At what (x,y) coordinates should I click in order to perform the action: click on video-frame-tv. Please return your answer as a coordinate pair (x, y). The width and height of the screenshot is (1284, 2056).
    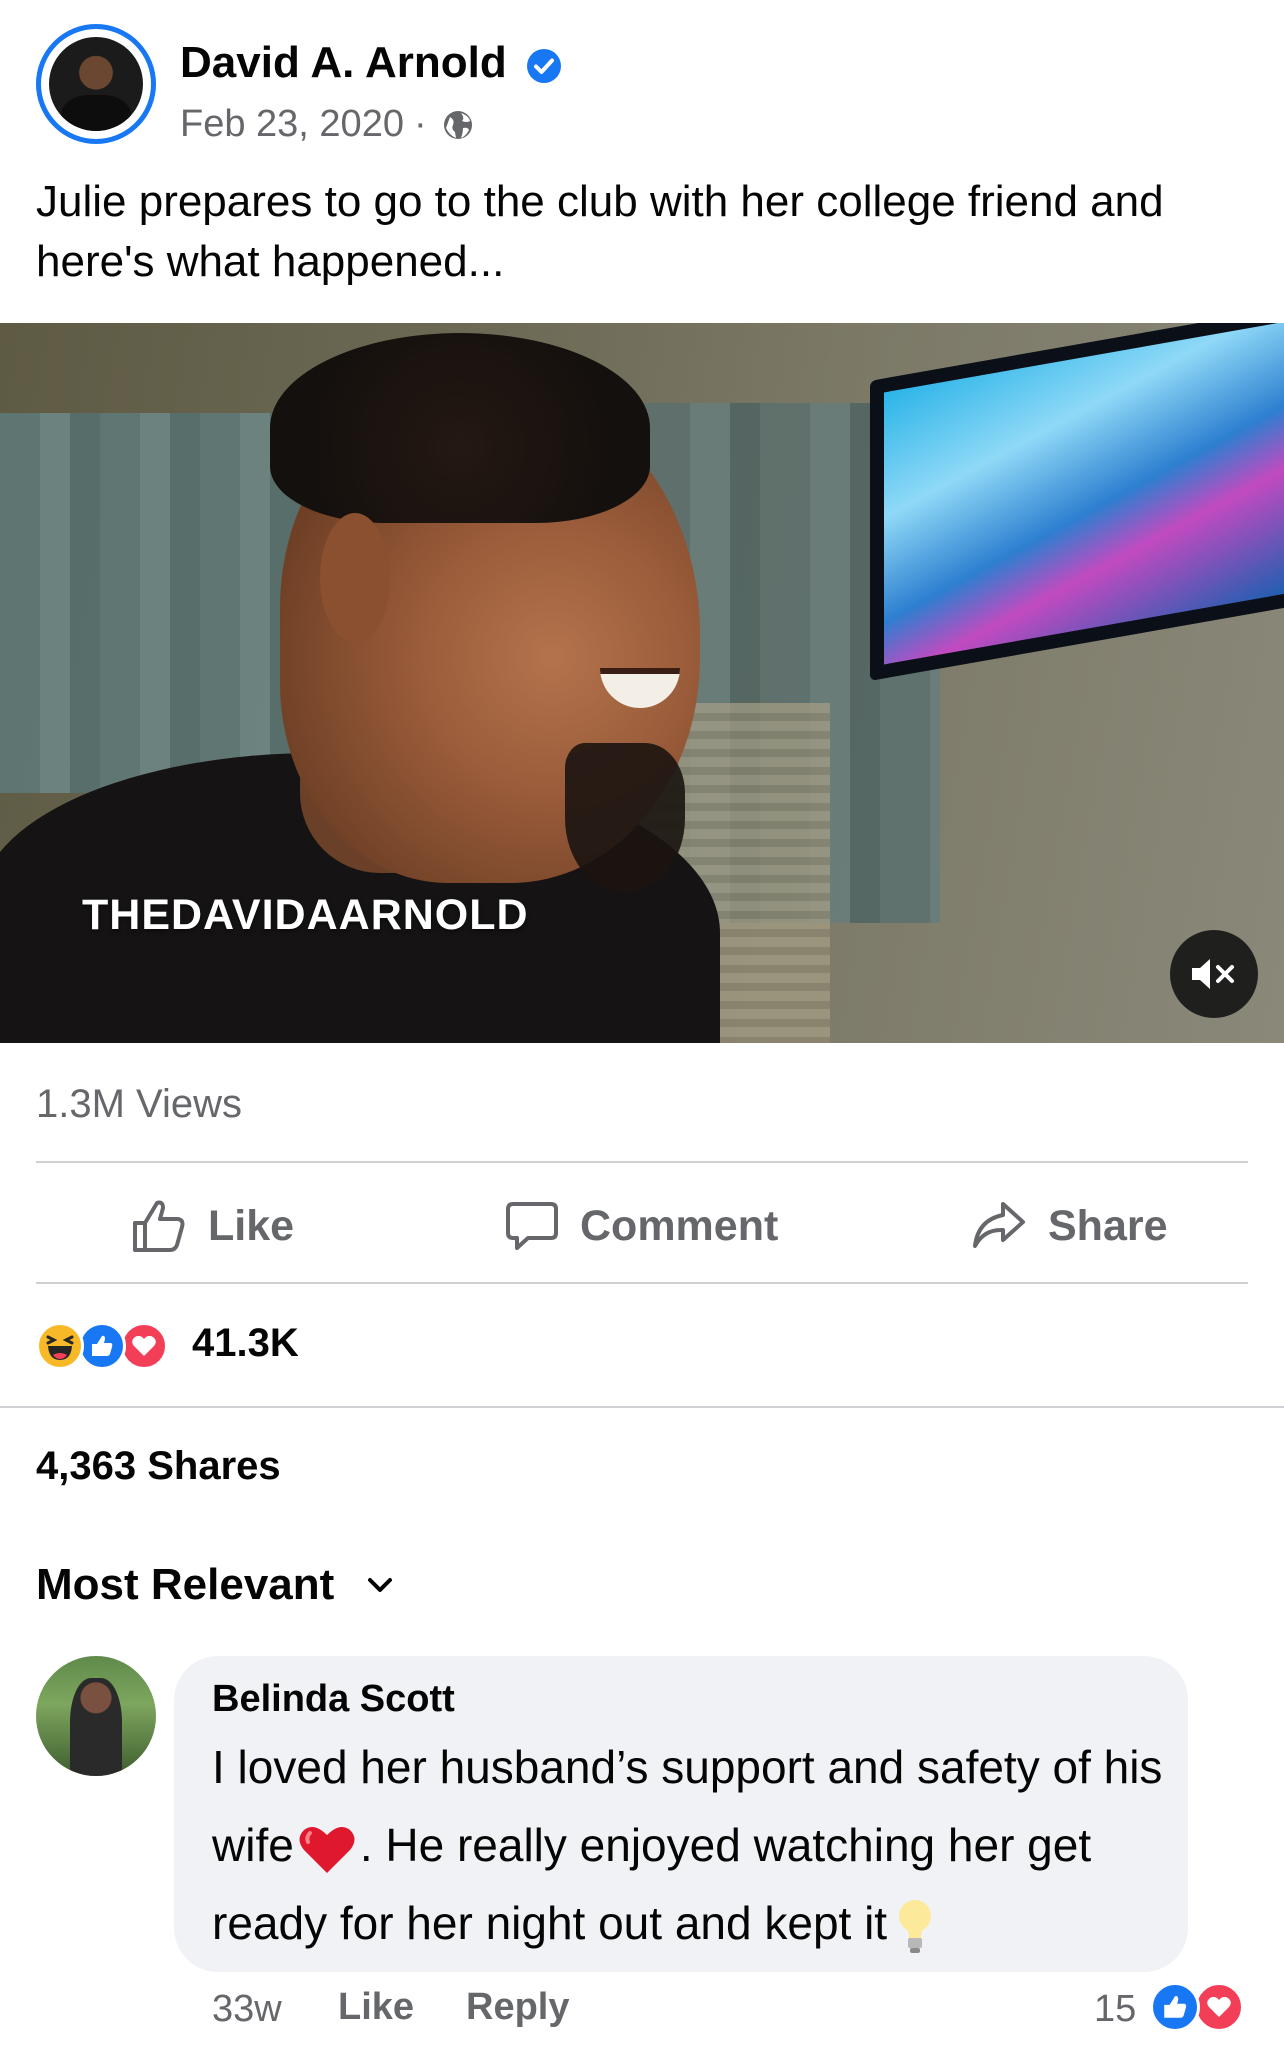
    Looking at the image, I should click on (1077, 502).